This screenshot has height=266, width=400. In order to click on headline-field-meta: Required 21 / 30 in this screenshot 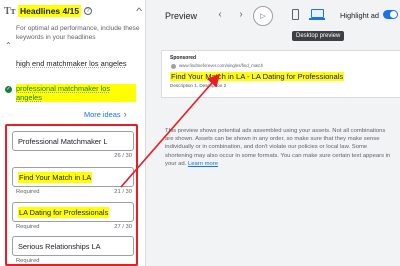, I will do `click(74, 192)`.